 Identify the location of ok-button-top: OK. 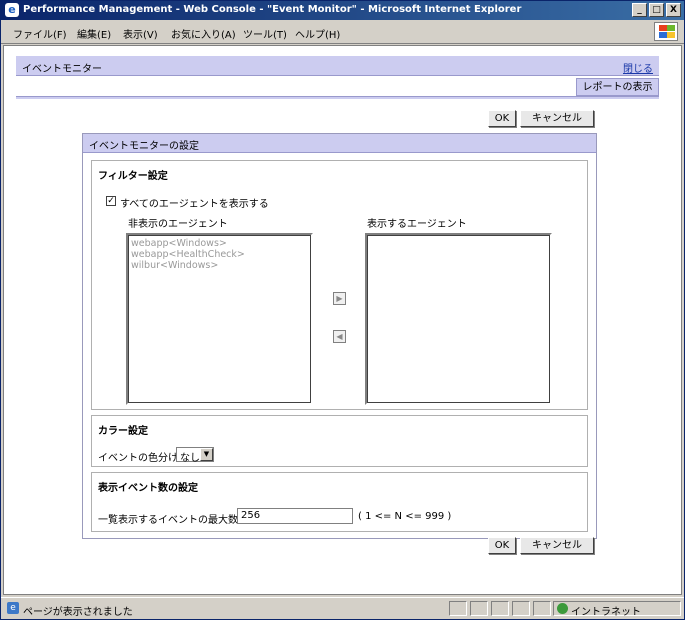
(502, 118).